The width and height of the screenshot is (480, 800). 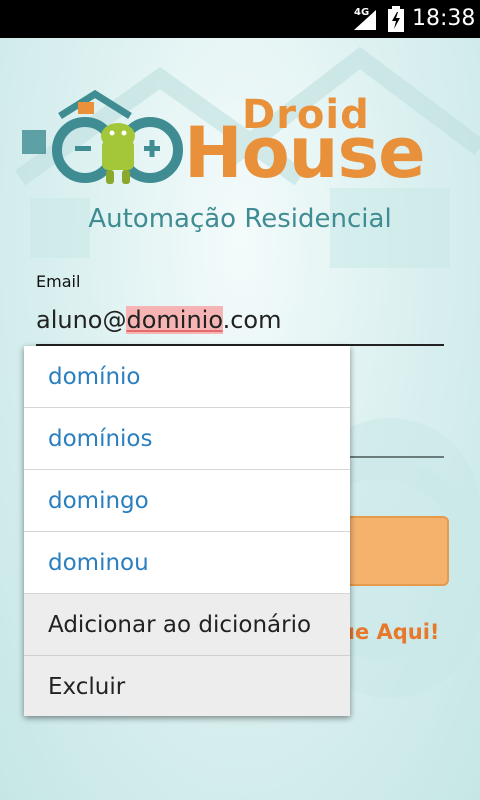 What do you see at coordinates (391, 551) in the screenshot?
I see `login-button` at bounding box center [391, 551].